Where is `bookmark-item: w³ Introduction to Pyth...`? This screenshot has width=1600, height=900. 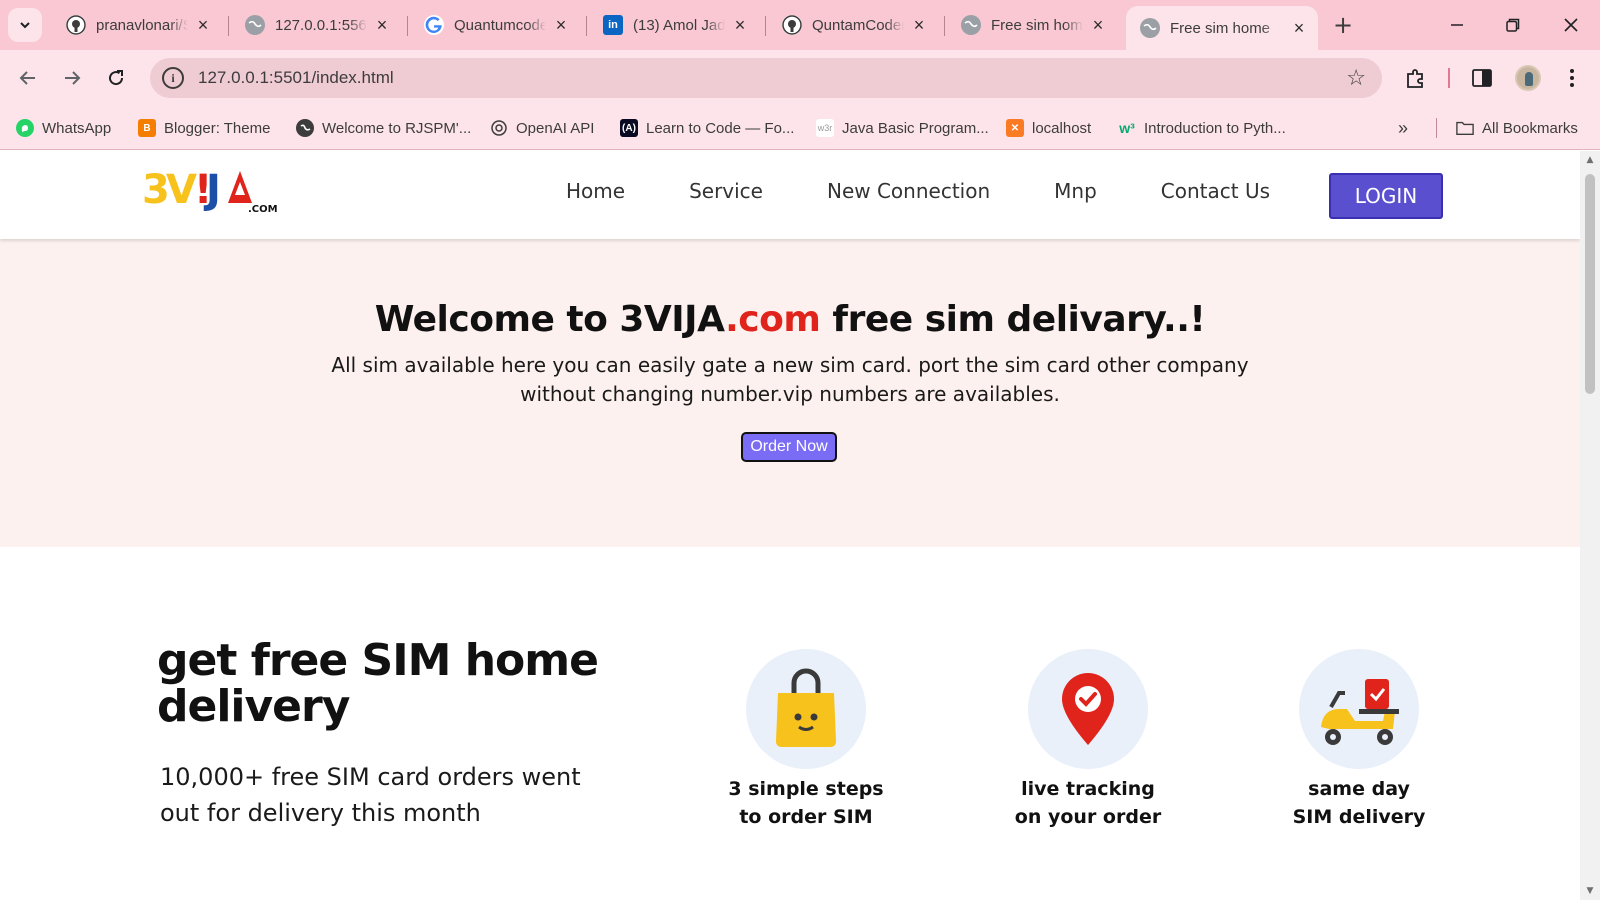 bookmark-item: w³ Introduction to Pyth... is located at coordinates (1202, 128).